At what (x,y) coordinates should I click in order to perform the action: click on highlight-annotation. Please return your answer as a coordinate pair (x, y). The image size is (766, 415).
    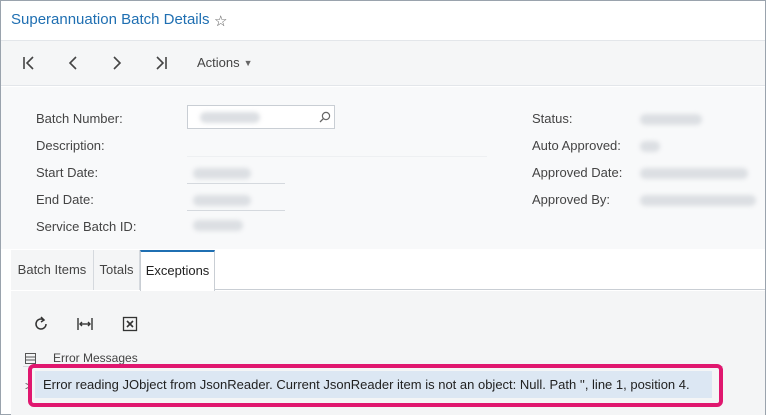
    Looking at the image, I should click on (375, 385).